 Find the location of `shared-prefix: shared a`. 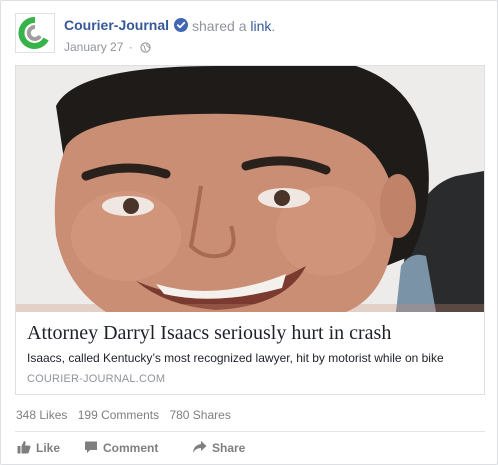

shared-prefix: shared a is located at coordinates (219, 26).